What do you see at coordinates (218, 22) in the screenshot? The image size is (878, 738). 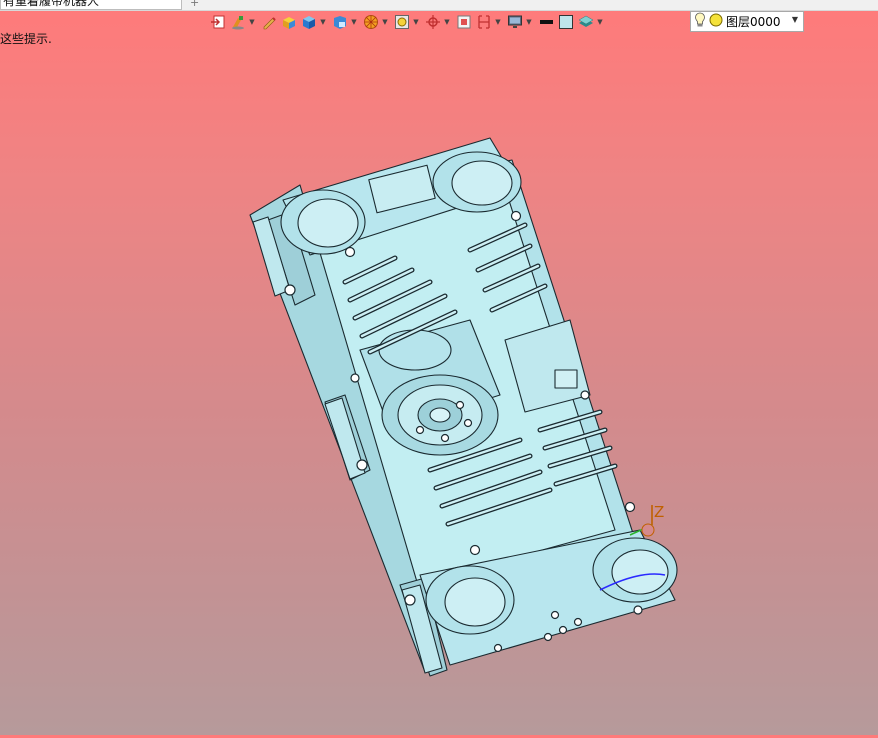 I see `exit-sketch-icon` at bounding box center [218, 22].